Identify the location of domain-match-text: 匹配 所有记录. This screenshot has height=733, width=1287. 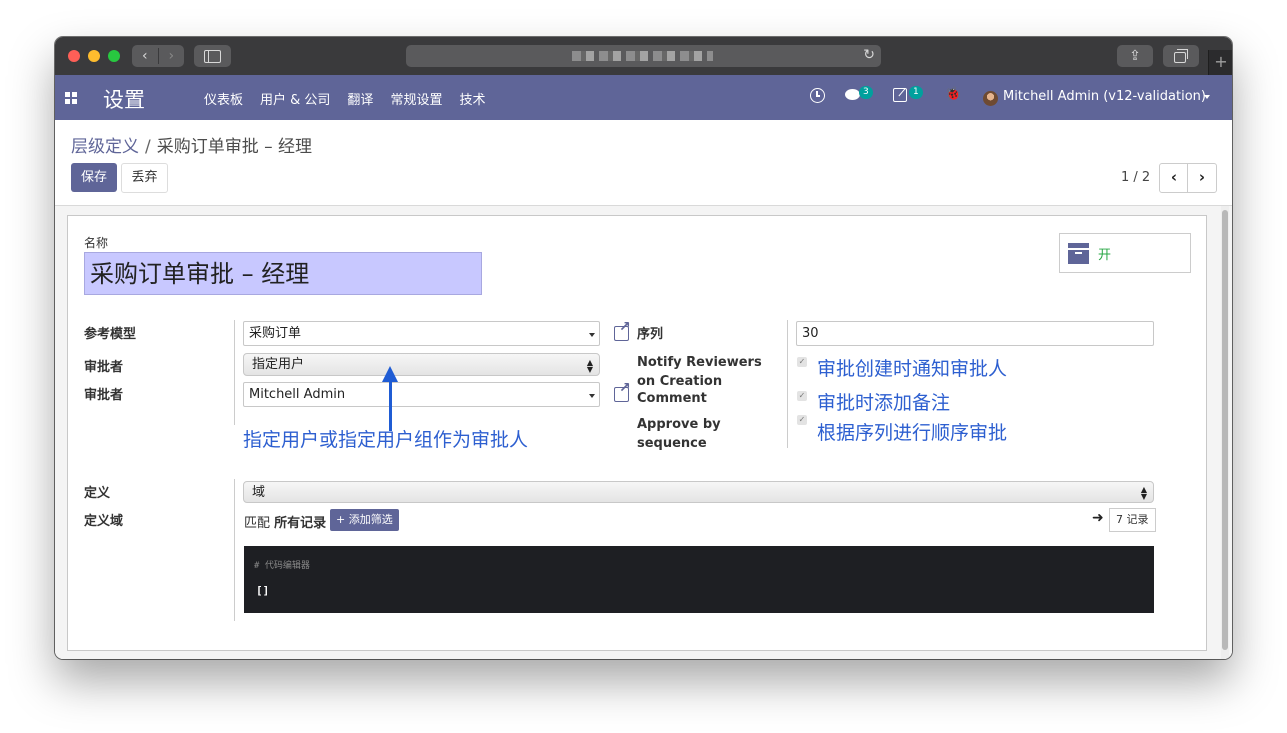
(285, 521).